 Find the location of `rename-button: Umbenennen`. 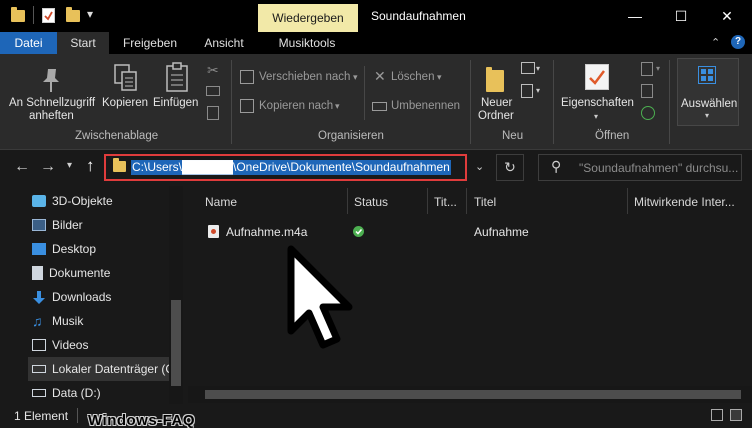

rename-button: Umbenennen is located at coordinates (425, 106).